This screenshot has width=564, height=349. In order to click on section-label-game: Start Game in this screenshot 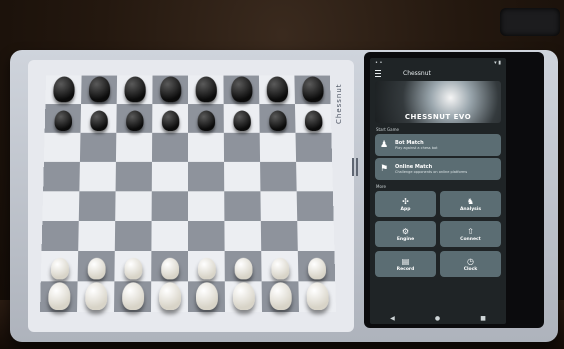, I will do `click(387, 129)`.